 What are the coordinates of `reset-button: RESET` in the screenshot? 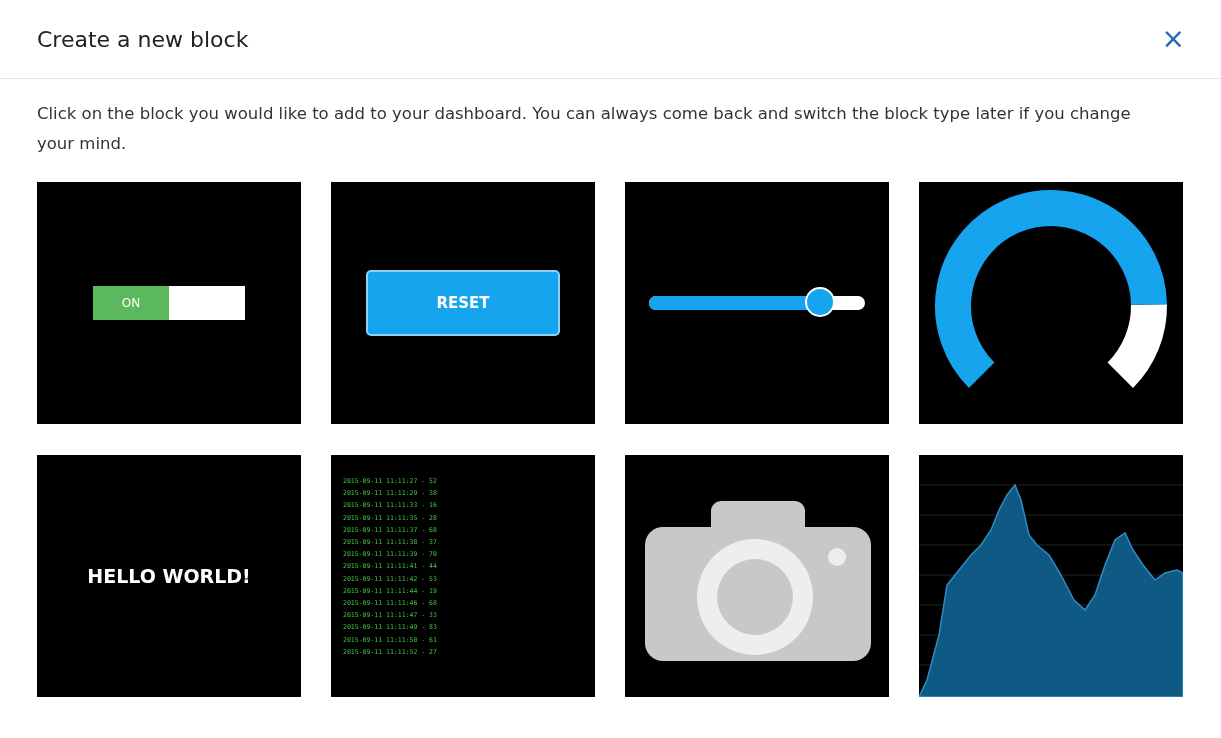 It's located at (463, 303).